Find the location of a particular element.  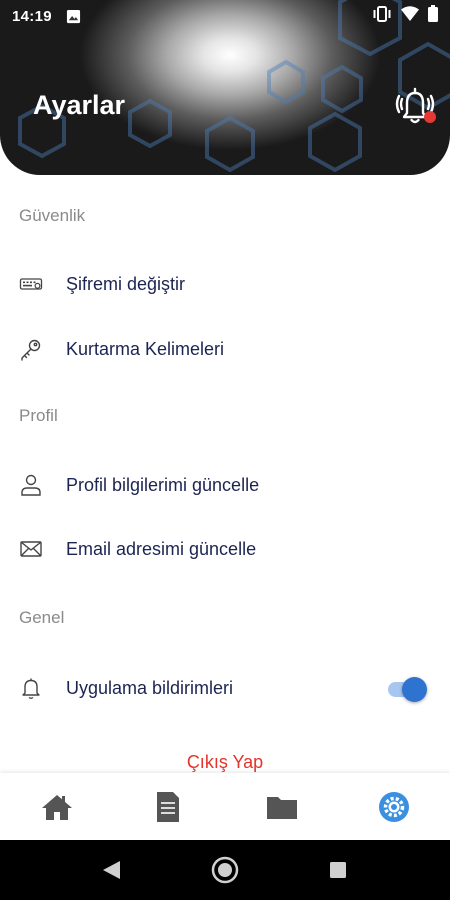

bottom-navigation is located at coordinates (225, 806).